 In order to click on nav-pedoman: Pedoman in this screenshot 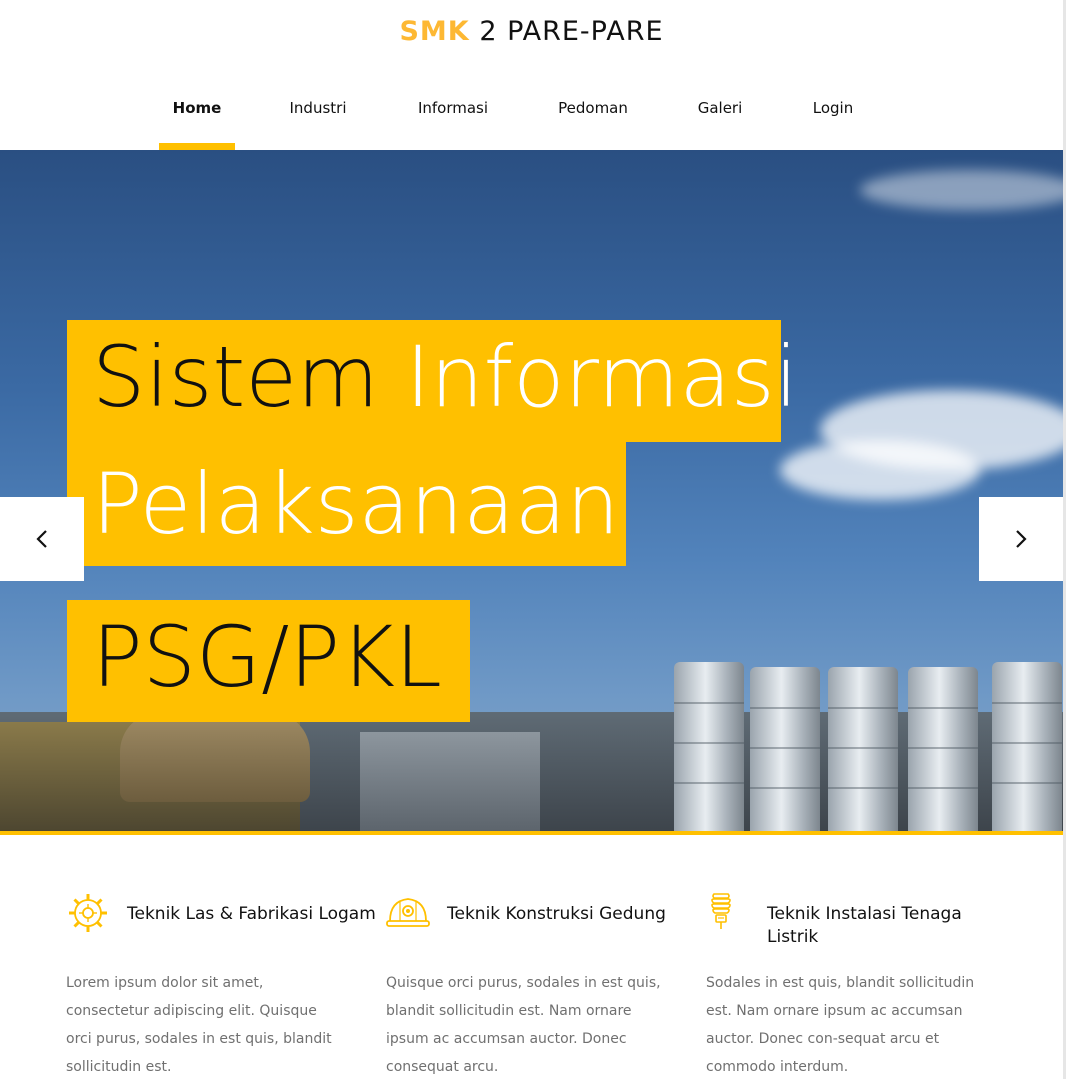, I will do `click(593, 123)`.